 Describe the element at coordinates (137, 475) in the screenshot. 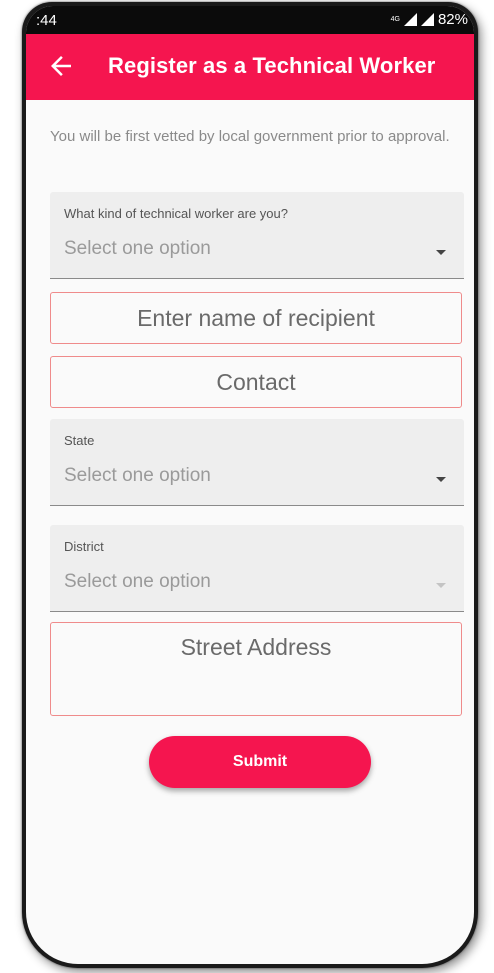

I see `state-value: Select one option` at that location.